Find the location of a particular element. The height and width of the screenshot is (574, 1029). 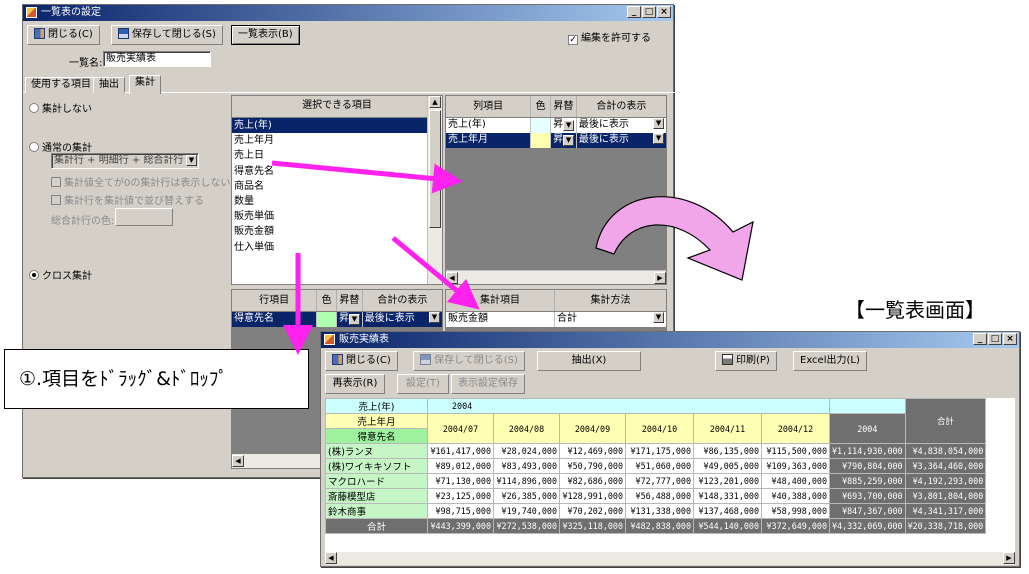

year-row: 売上(年) 2004 合計 is located at coordinates (656, 421).